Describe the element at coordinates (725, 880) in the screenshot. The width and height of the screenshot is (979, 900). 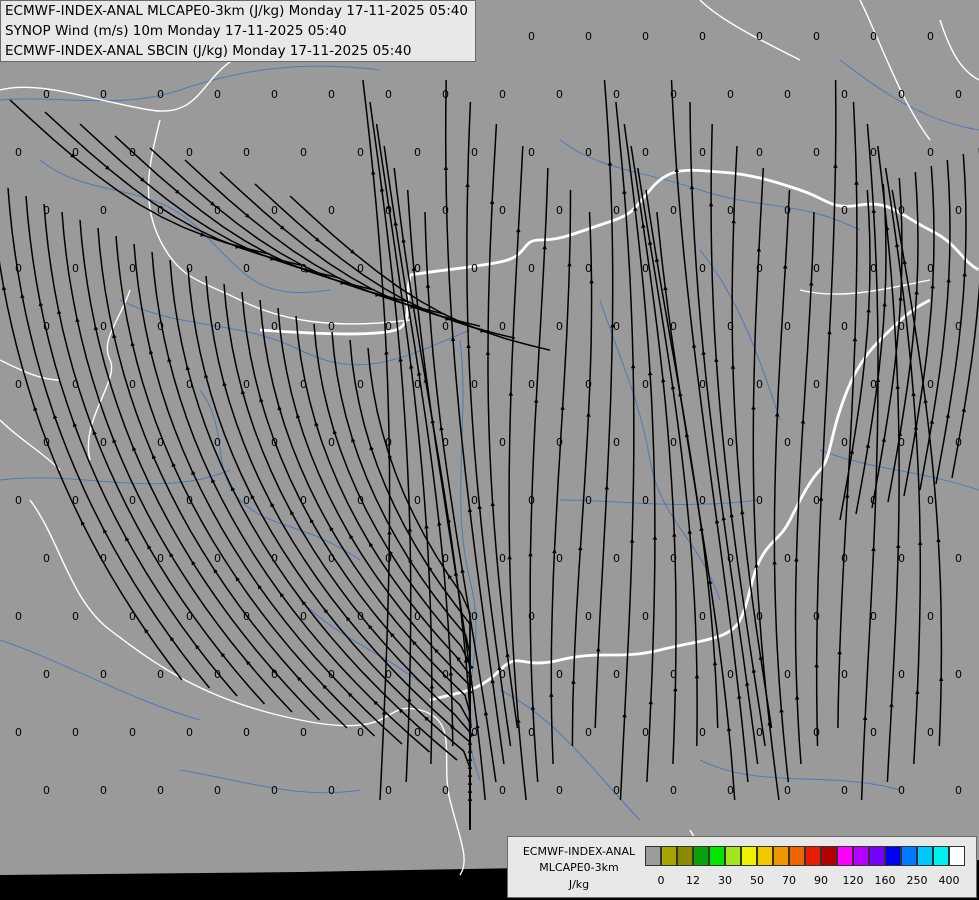
I see `legend-tick-label: 30` at that location.